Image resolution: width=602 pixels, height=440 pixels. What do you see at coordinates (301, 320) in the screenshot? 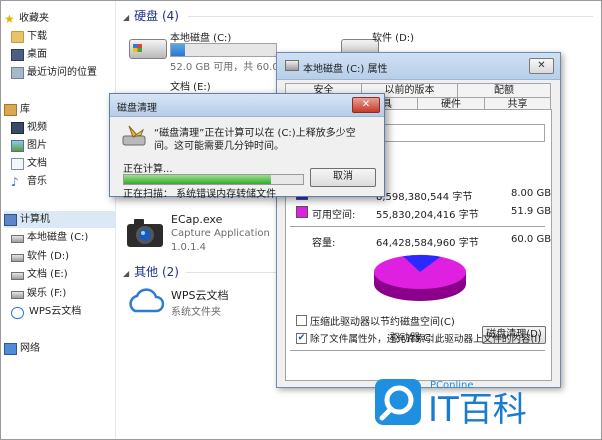
I see `compress-checkbox` at bounding box center [301, 320].